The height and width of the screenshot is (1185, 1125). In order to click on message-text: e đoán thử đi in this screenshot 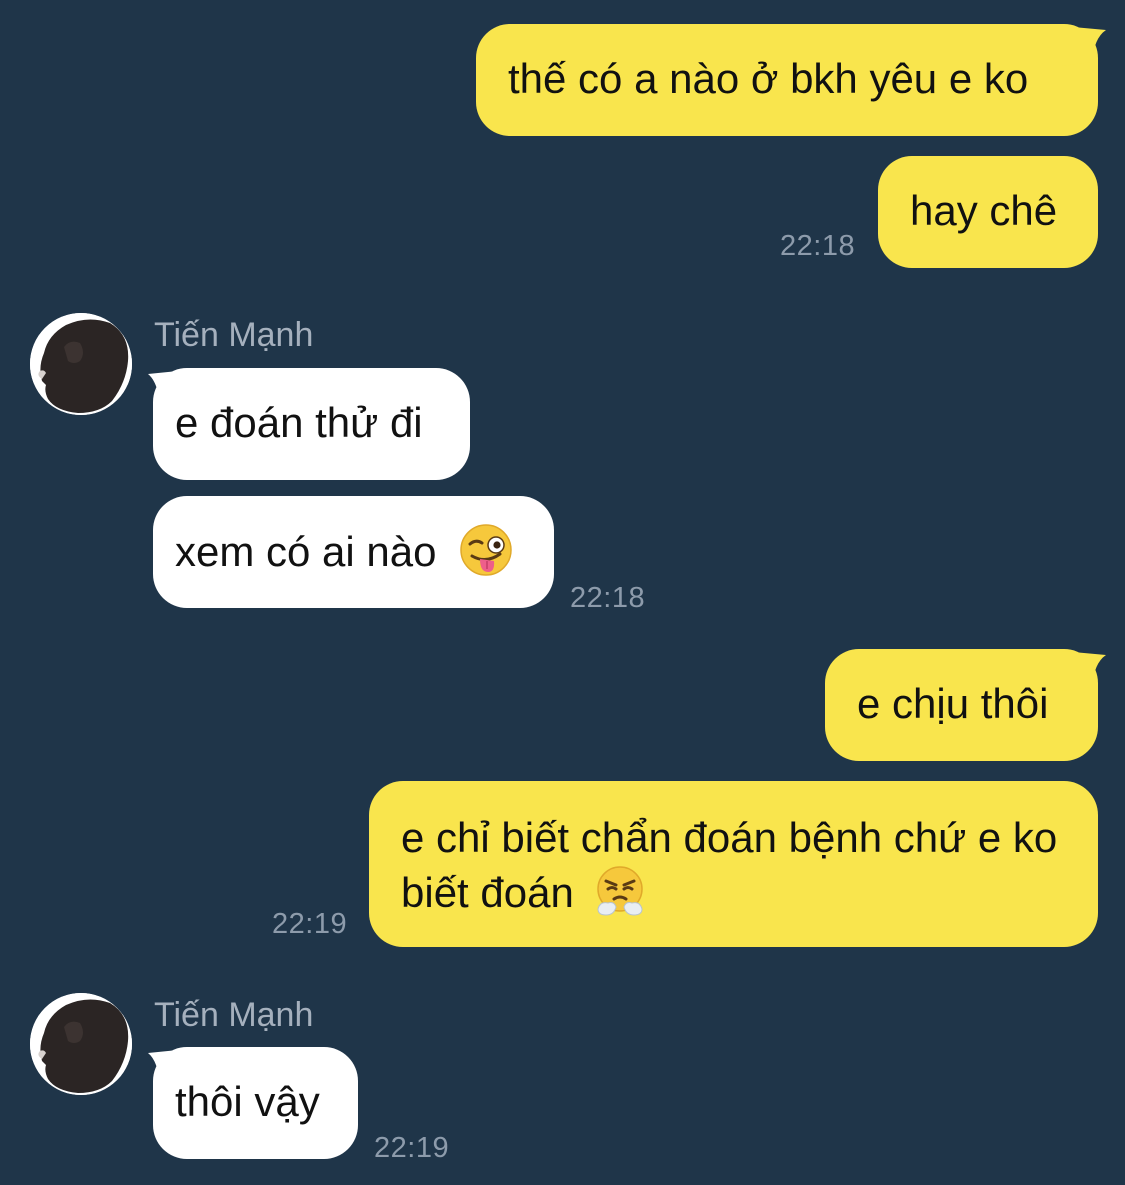, I will do `click(299, 422)`.